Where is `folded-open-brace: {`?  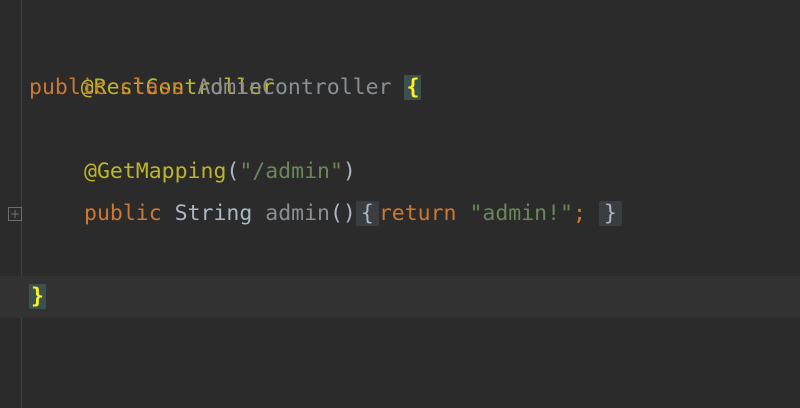 folded-open-brace: { is located at coordinates (367, 213).